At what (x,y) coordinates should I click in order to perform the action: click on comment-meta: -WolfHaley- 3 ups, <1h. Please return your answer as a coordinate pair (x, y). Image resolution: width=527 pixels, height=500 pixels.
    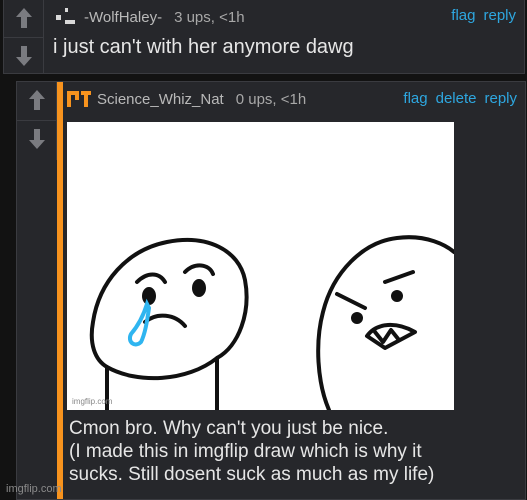
    Looking at the image, I should click on (149, 17).